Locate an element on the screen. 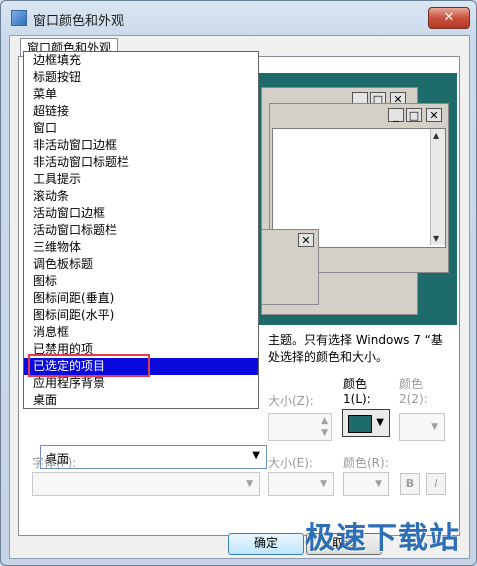  ok-button: 确定 is located at coordinates (266, 544).